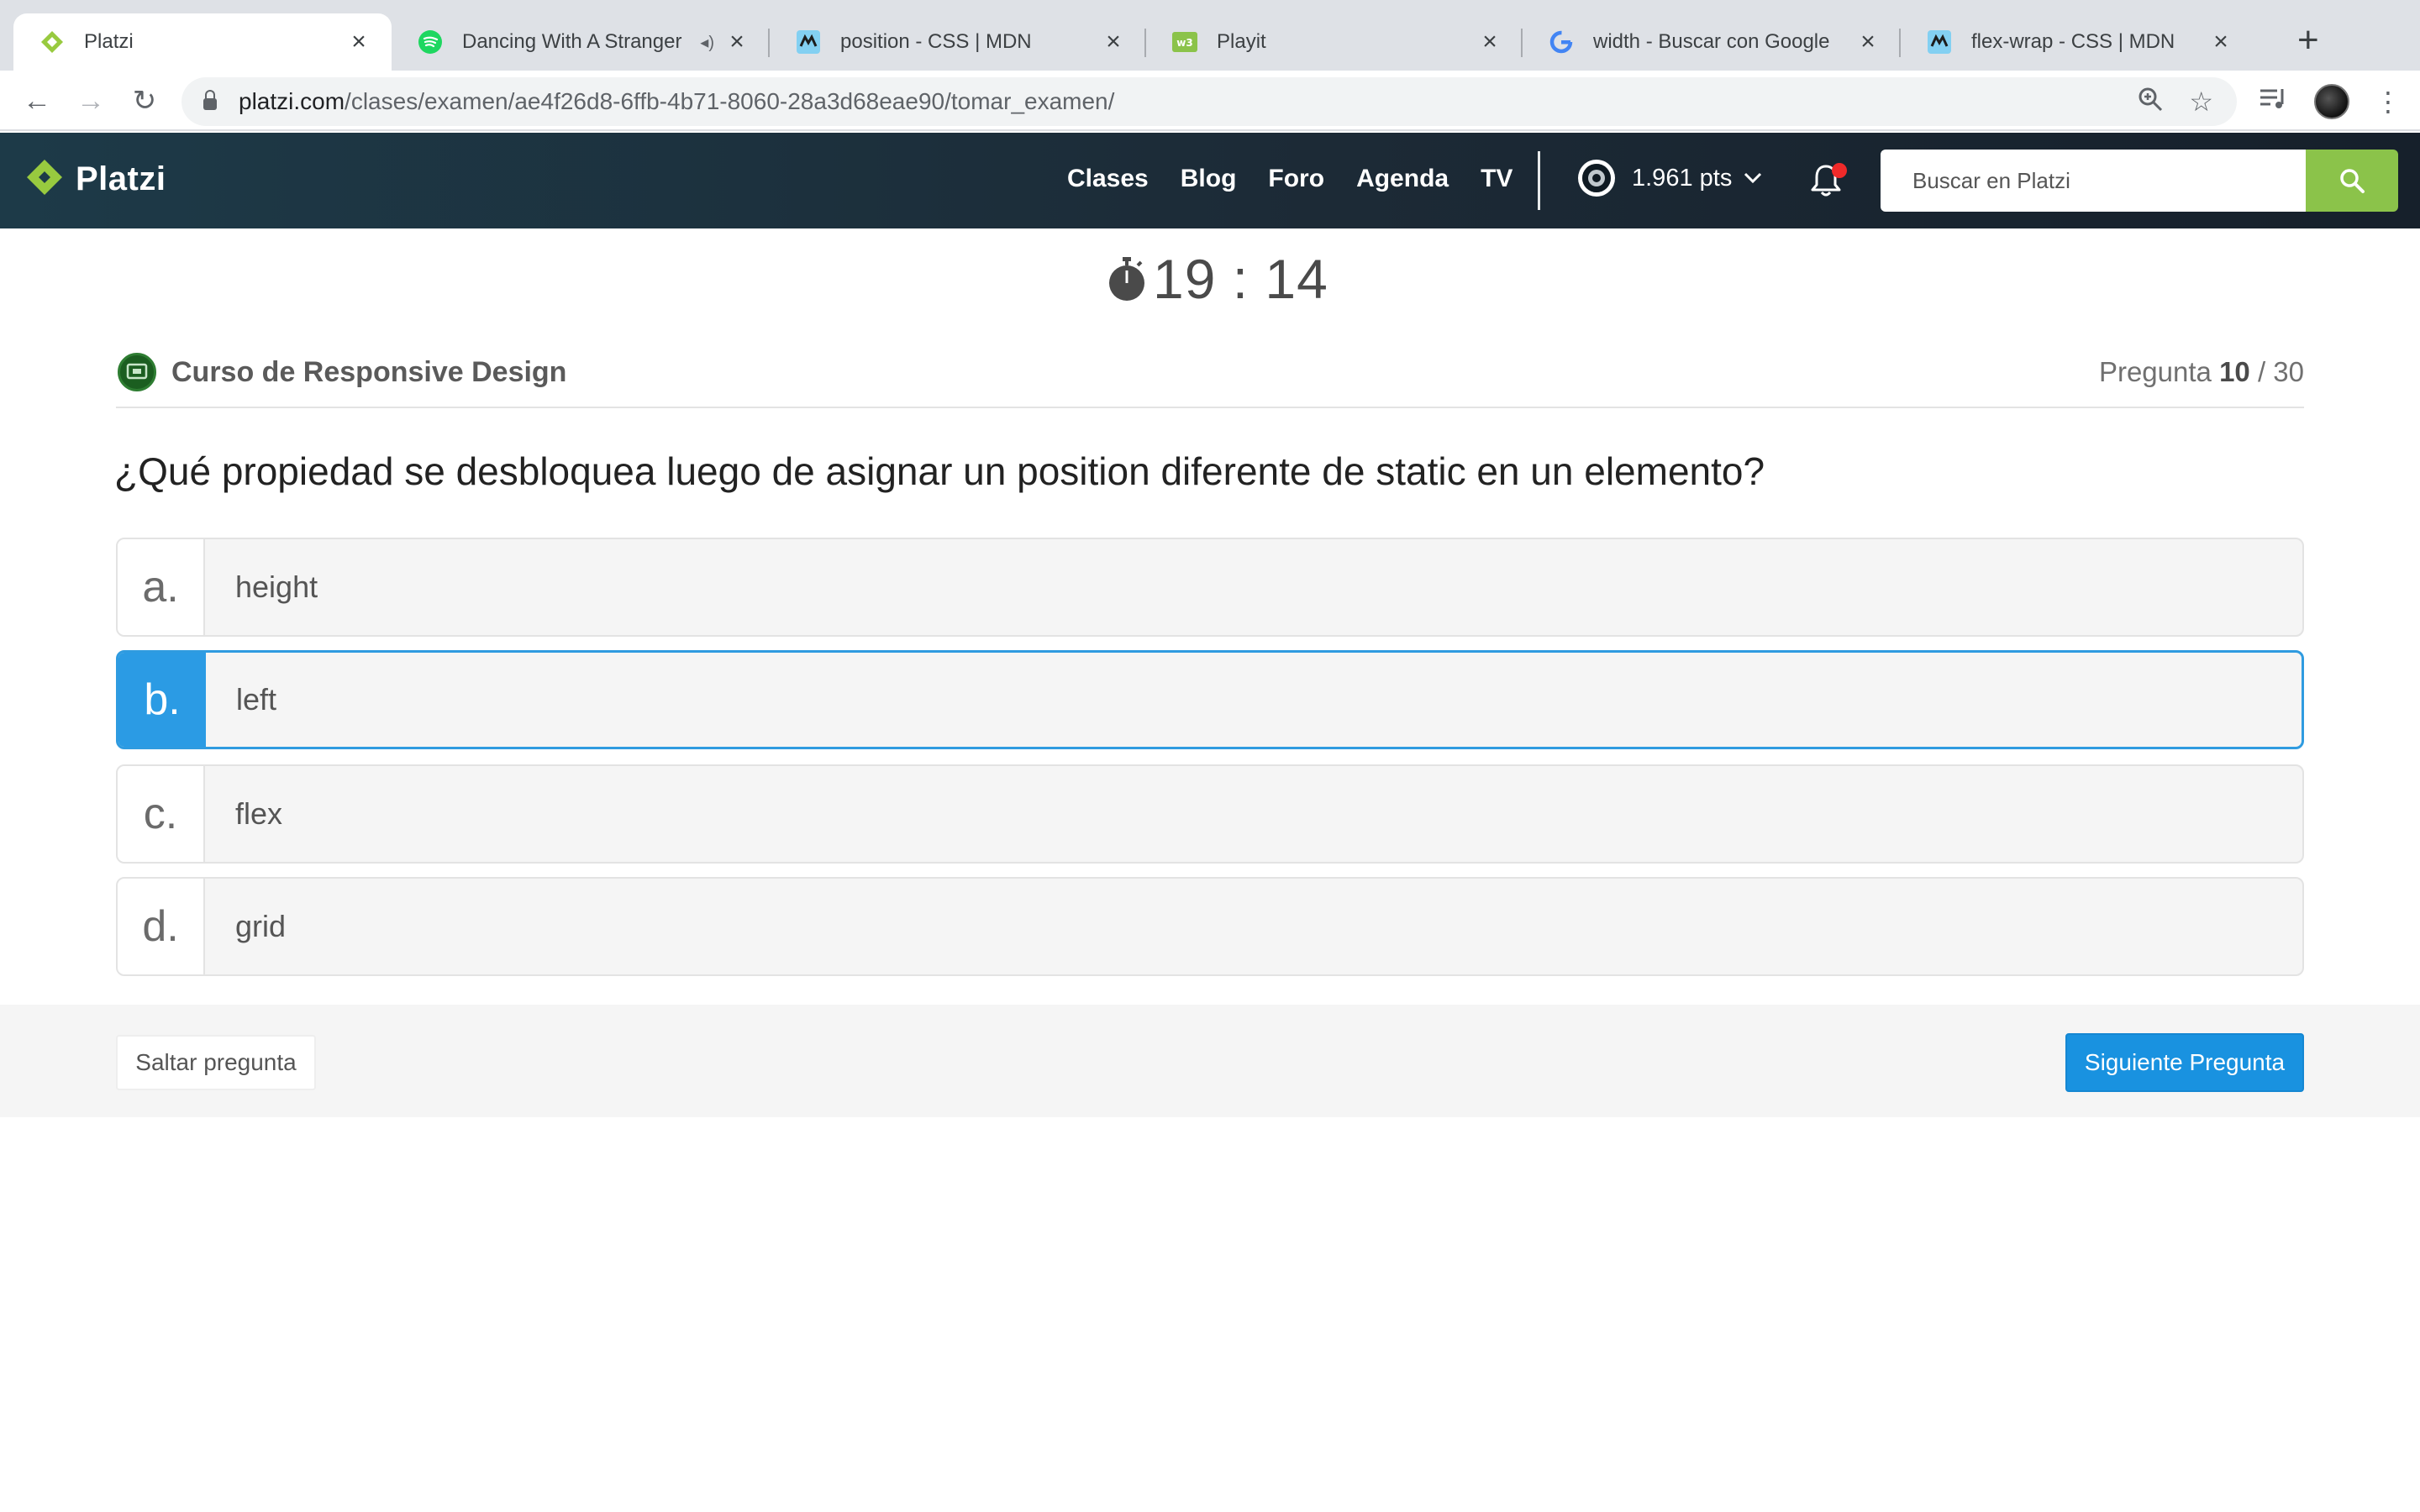  I want to click on next-question-button: Siguiente Pregunta, so click(2184, 1062).